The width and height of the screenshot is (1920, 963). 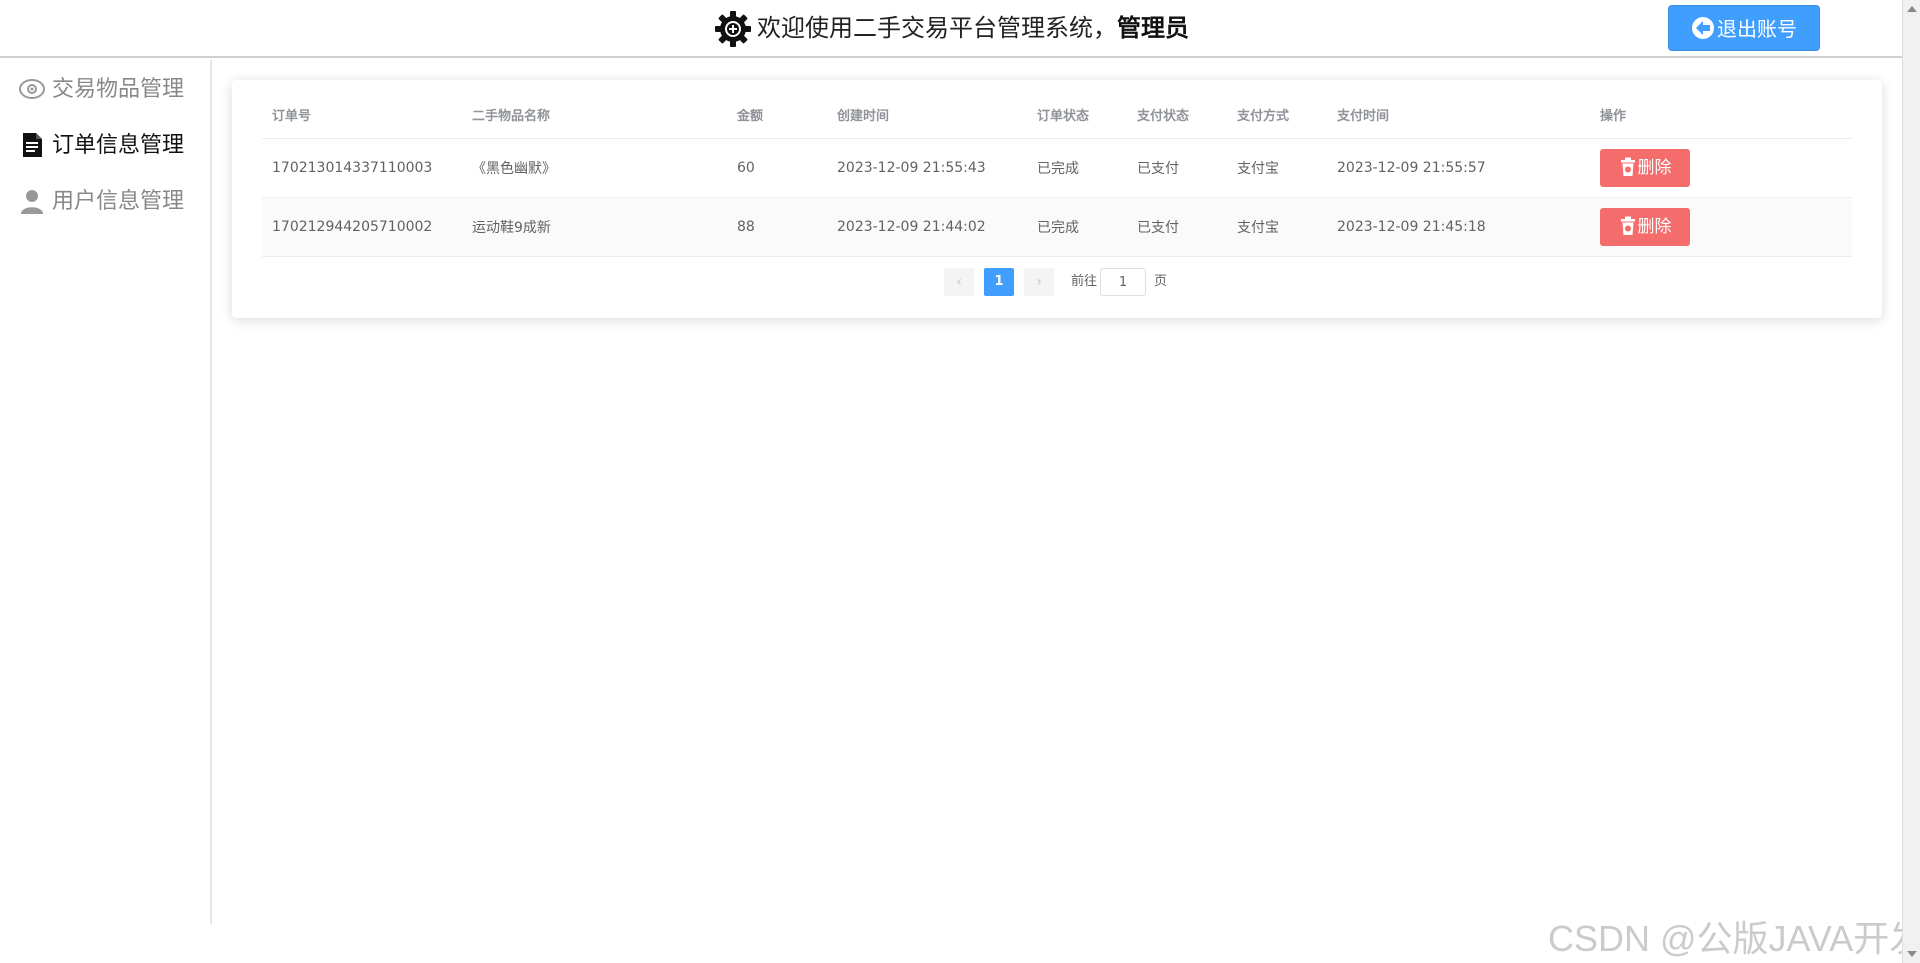 What do you see at coordinates (959, 282) in the screenshot?
I see `prev-page-button: ‹` at bounding box center [959, 282].